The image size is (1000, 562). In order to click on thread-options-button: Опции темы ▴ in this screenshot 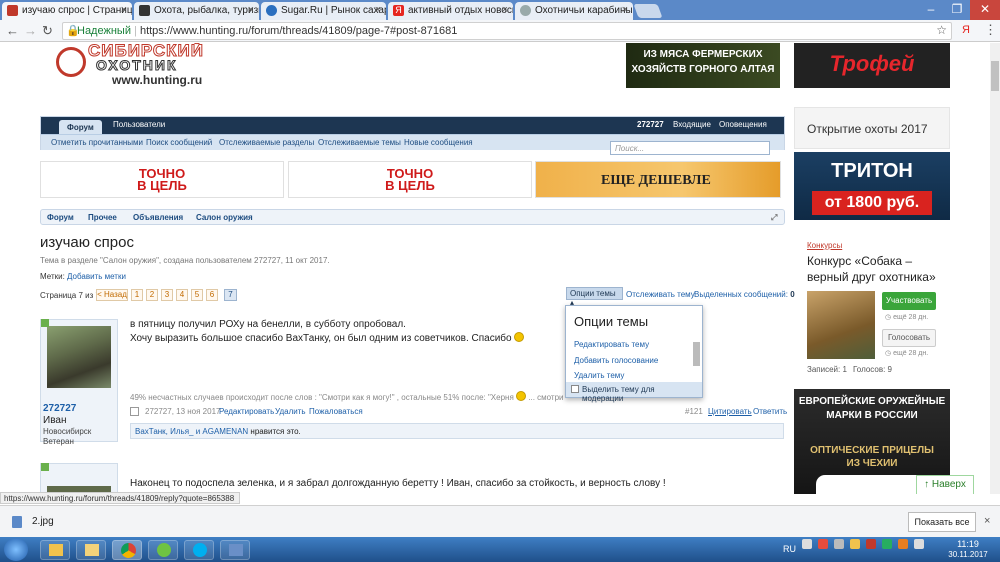, I will do `click(594, 297)`.